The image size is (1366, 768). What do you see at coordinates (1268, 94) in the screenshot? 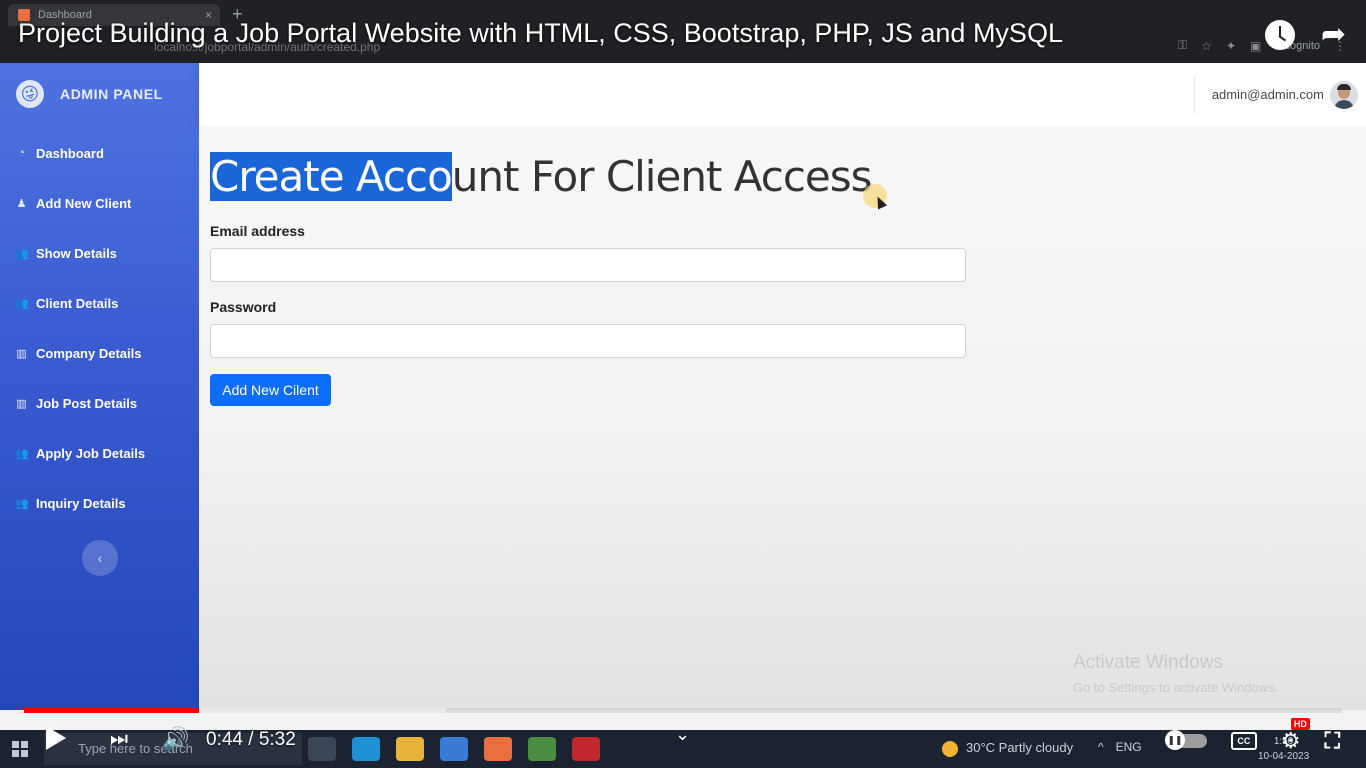
I see `user-email: admin@admin.com` at bounding box center [1268, 94].